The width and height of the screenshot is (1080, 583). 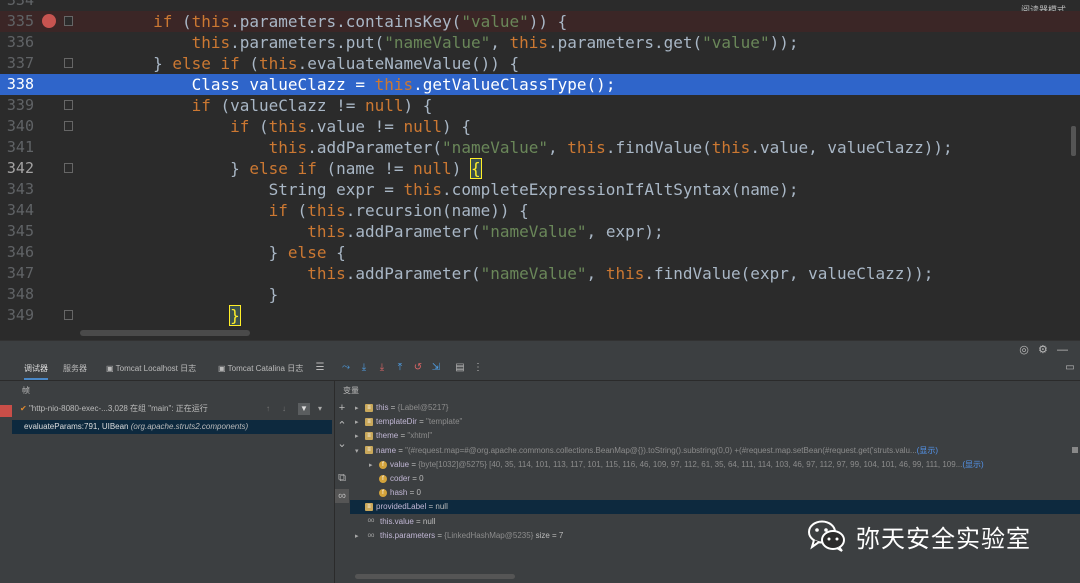 What do you see at coordinates (540, 294) in the screenshot?
I see `code-line: 348 }` at bounding box center [540, 294].